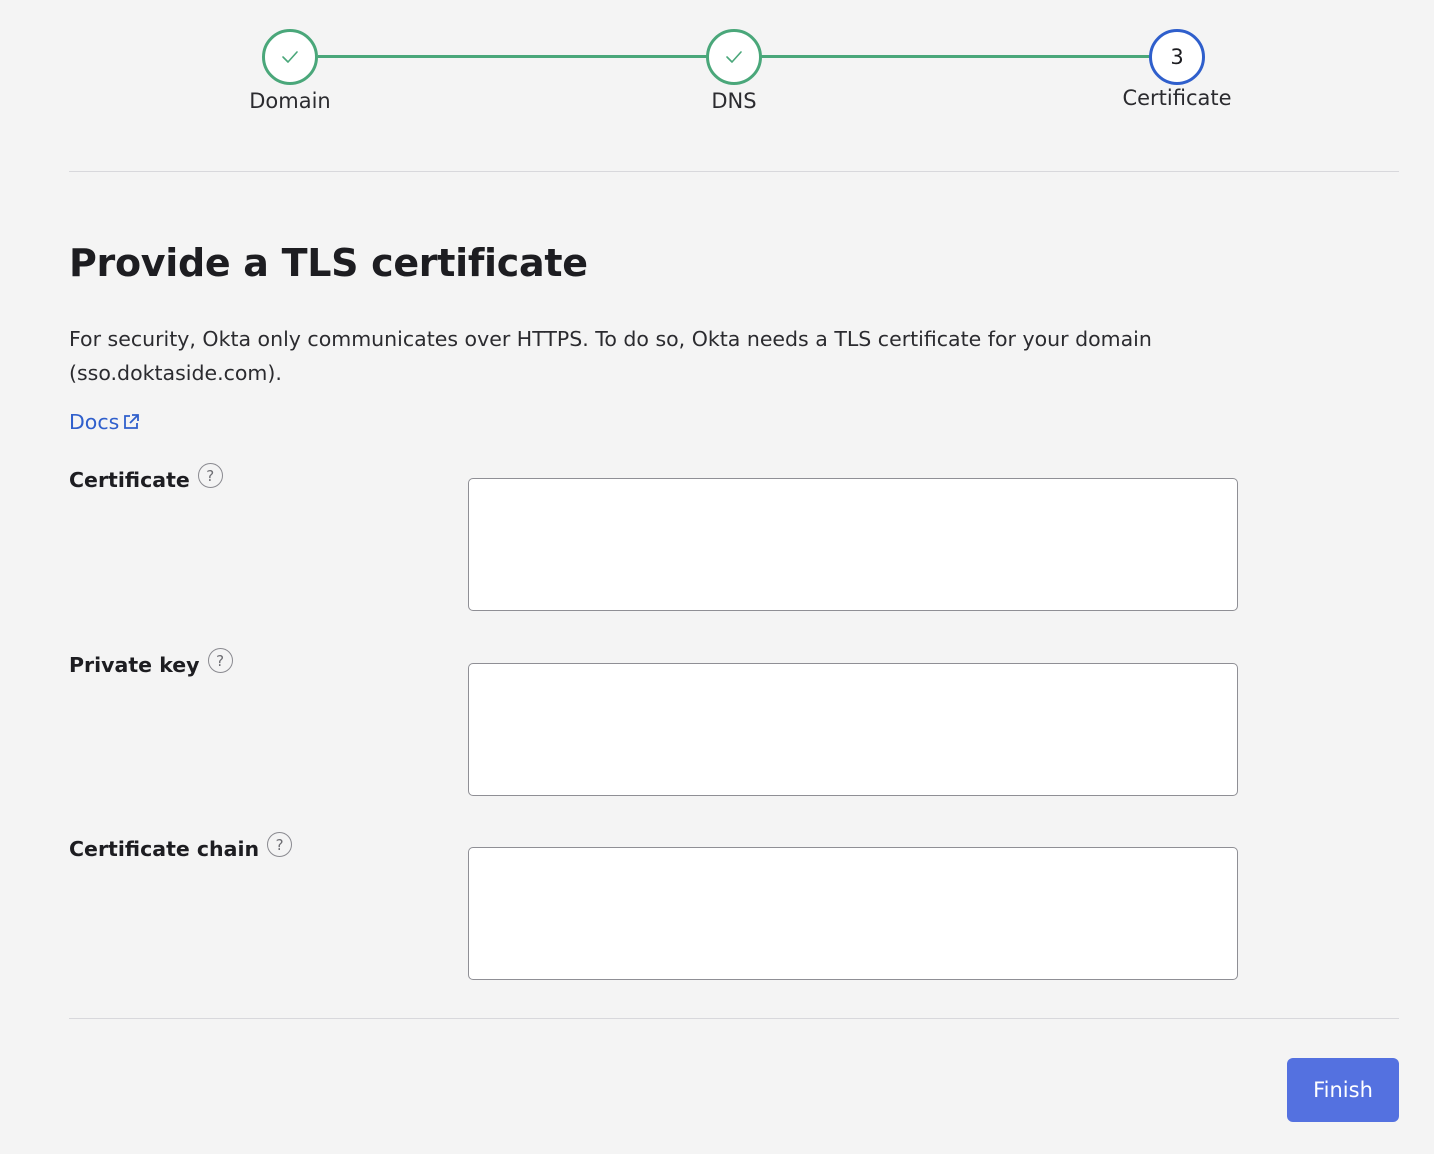 This screenshot has width=1434, height=1154. Describe the element at coordinates (734, 101) in the screenshot. I see `step-label-dns: DNS` at that location.